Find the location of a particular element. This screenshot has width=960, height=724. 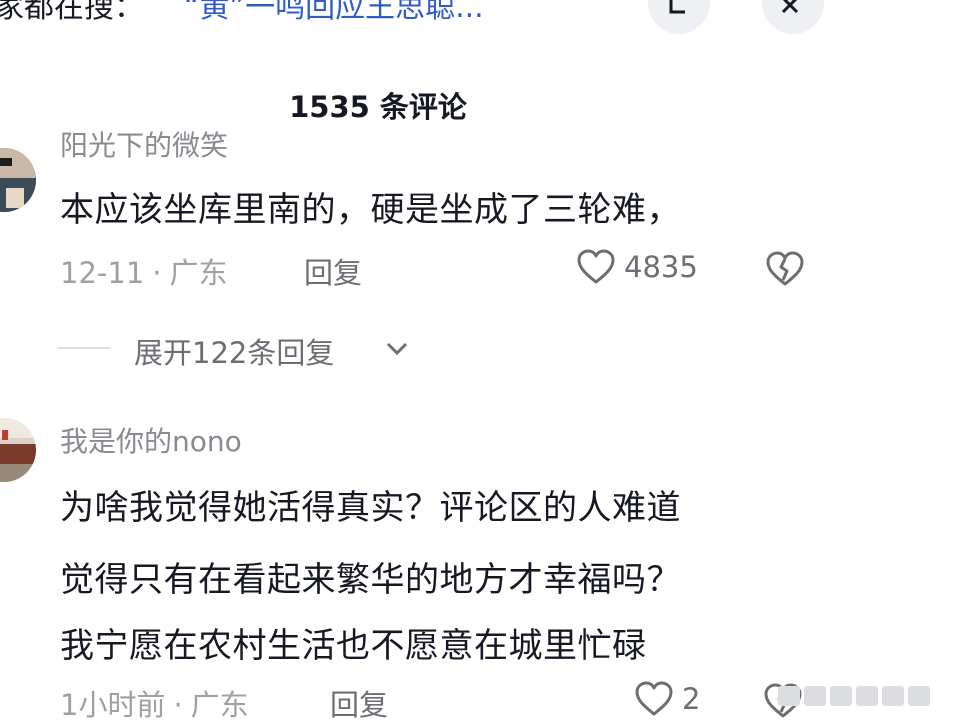

comment-text: 为啥我觉得她活得真实？评论区的人难道 is located at coordinates (370, 508).